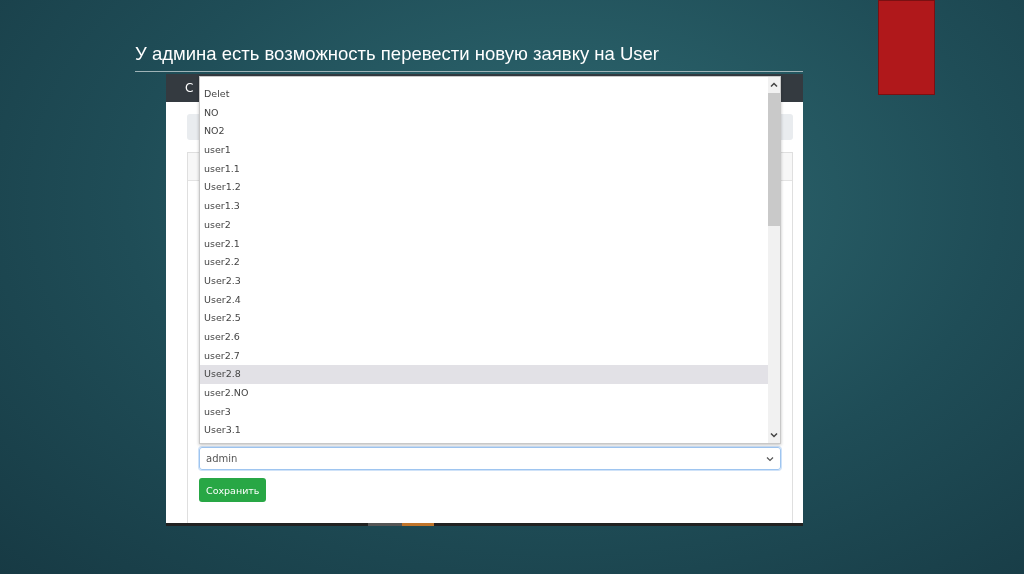 The width and height of the screenshot is (1024, 574). Describe the element at coordinates (774, 159) in the screenshot. I see `scrollbar-thumb` at that location.